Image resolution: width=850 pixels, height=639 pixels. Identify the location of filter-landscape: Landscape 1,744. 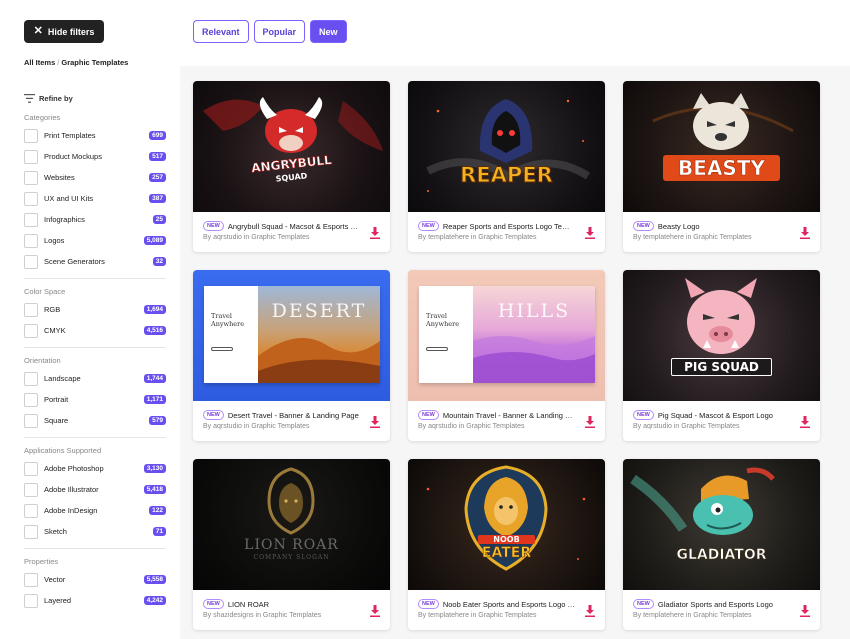
(95, 378).